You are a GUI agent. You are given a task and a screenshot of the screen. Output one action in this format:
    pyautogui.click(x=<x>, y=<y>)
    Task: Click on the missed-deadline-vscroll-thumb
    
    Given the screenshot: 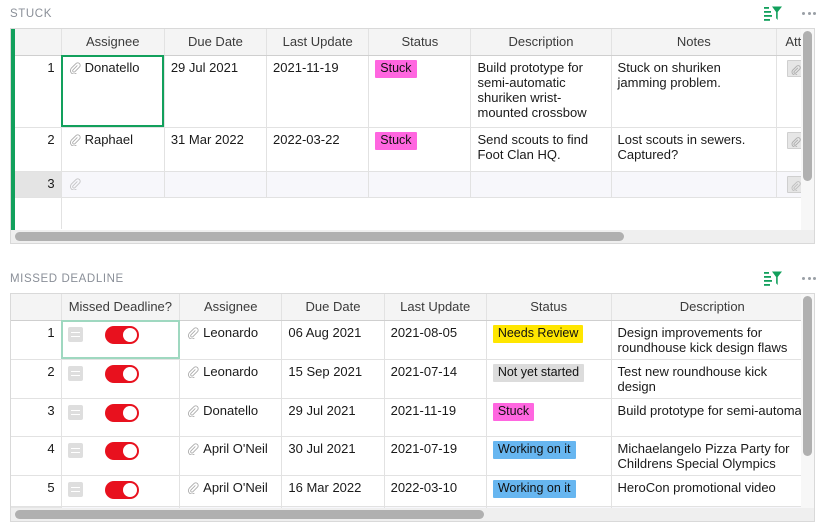 What is the action you would take?
    pyautogui.click(x=807, y=376)
    